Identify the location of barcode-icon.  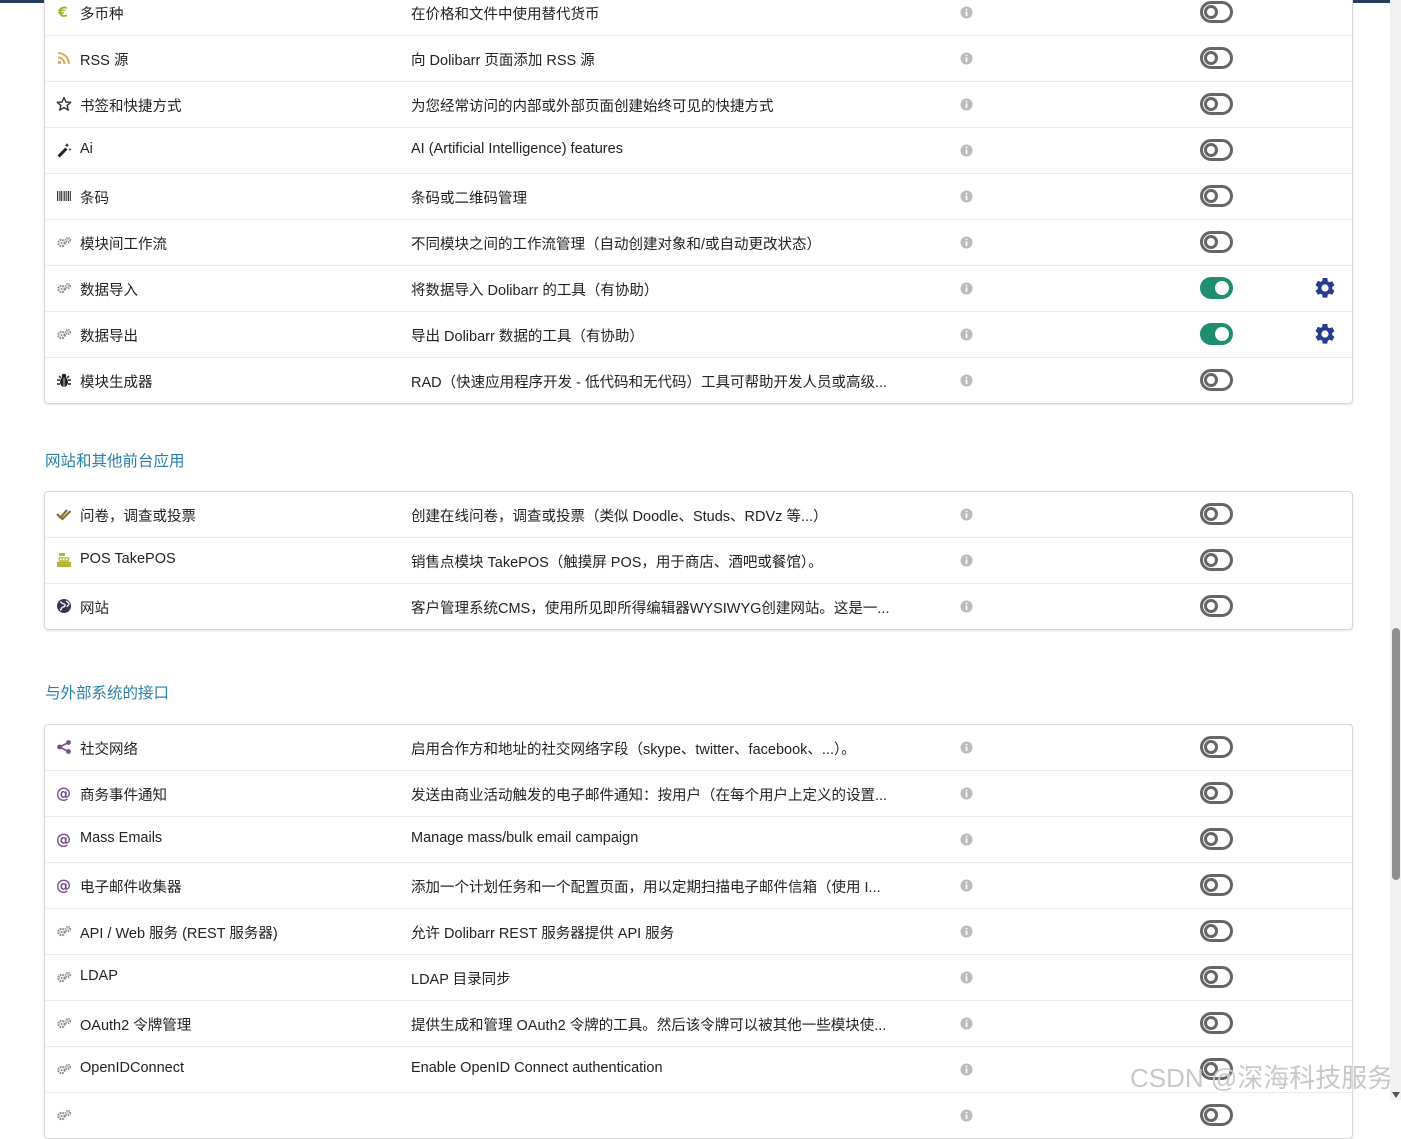
(64, 196).